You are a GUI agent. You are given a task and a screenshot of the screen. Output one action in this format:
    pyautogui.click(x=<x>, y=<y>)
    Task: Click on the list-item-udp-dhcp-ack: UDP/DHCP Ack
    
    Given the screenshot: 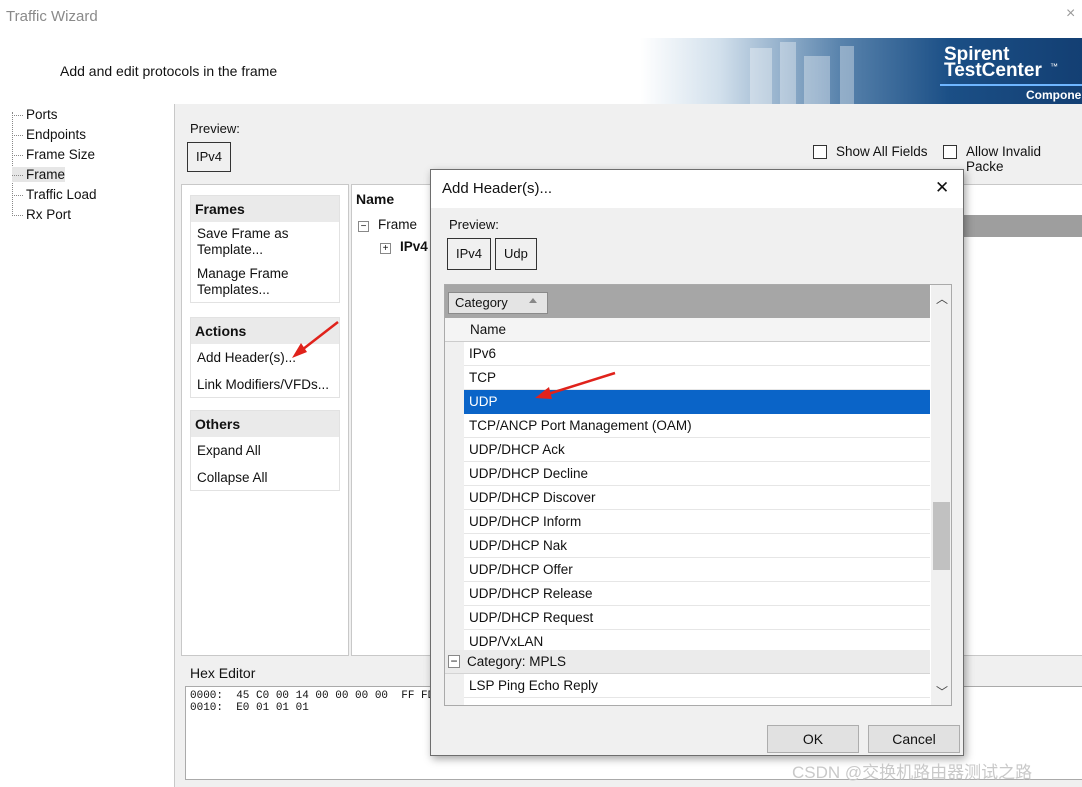 What is the action you would take?
    pyautogui.click(x=697, y=450)
    